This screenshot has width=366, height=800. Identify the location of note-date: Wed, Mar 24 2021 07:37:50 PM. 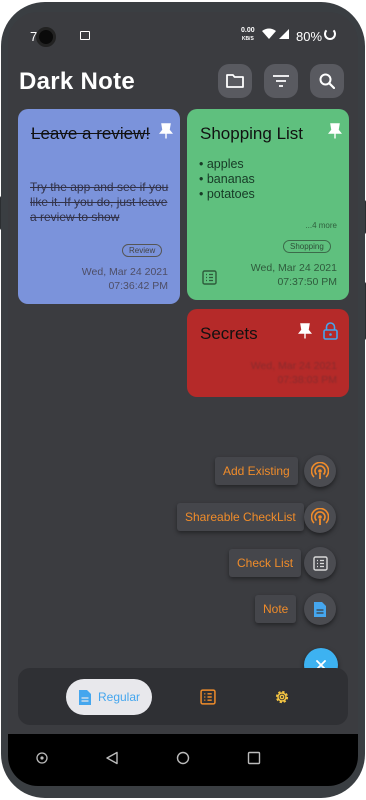
(294, 275).